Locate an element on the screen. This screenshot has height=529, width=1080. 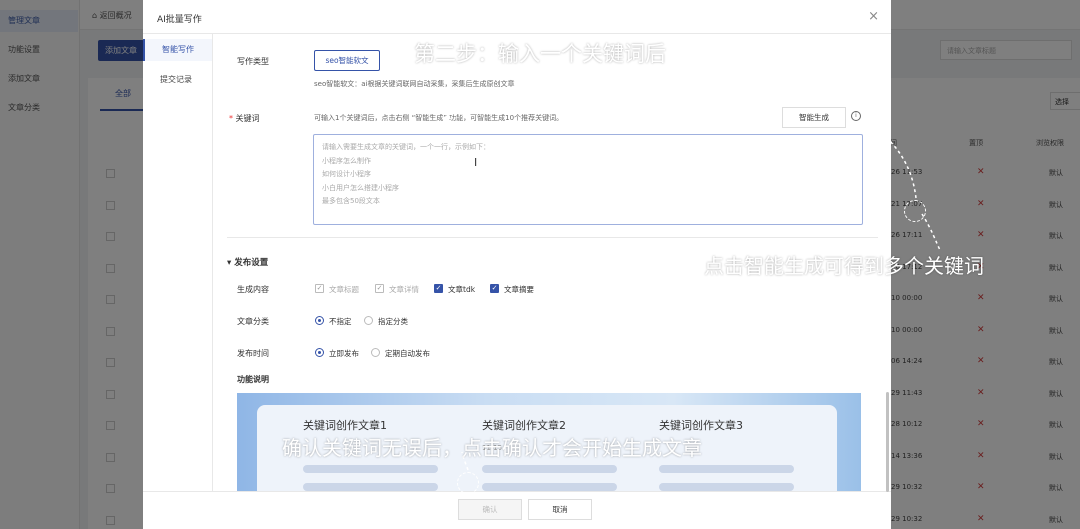
annotation-click-generate: 点击智能生成可得到多个关键词 is located at coordinates (844, 266).